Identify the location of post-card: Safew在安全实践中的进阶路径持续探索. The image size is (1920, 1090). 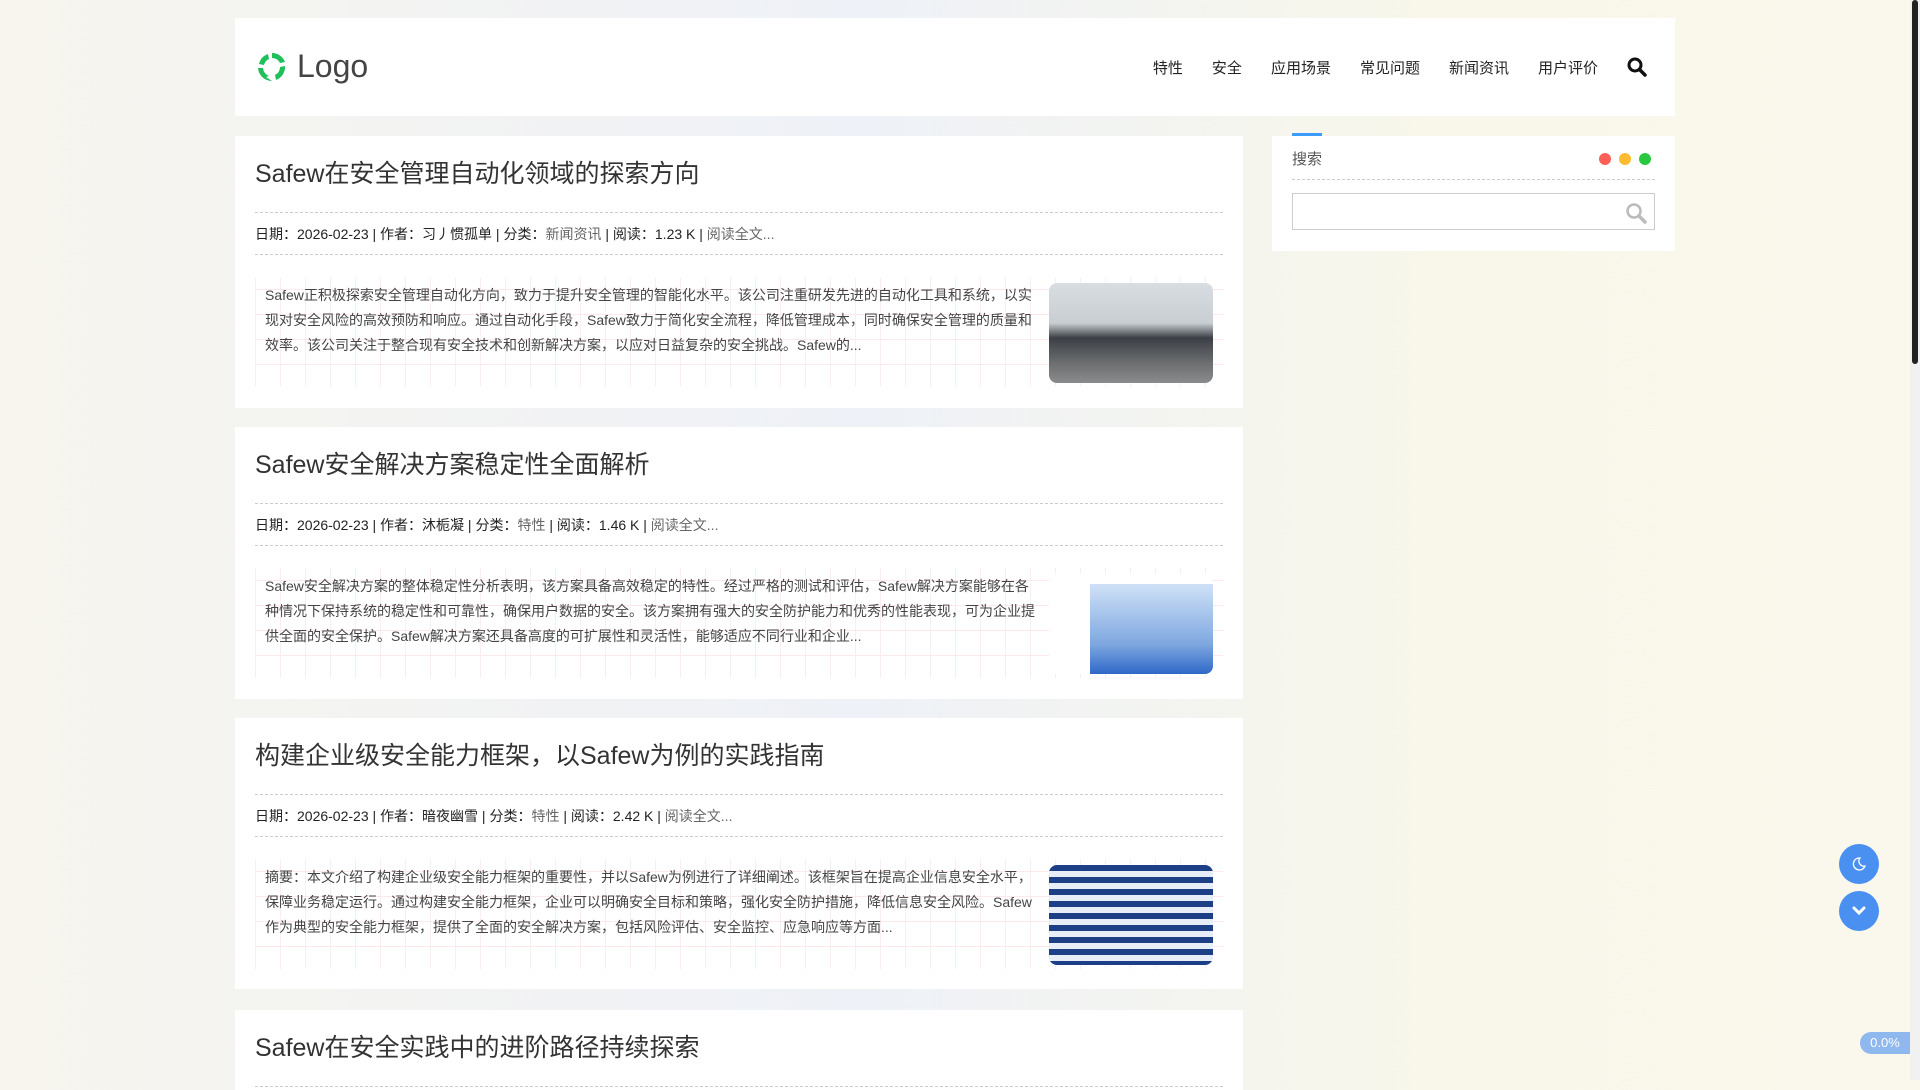
(739, 1050).